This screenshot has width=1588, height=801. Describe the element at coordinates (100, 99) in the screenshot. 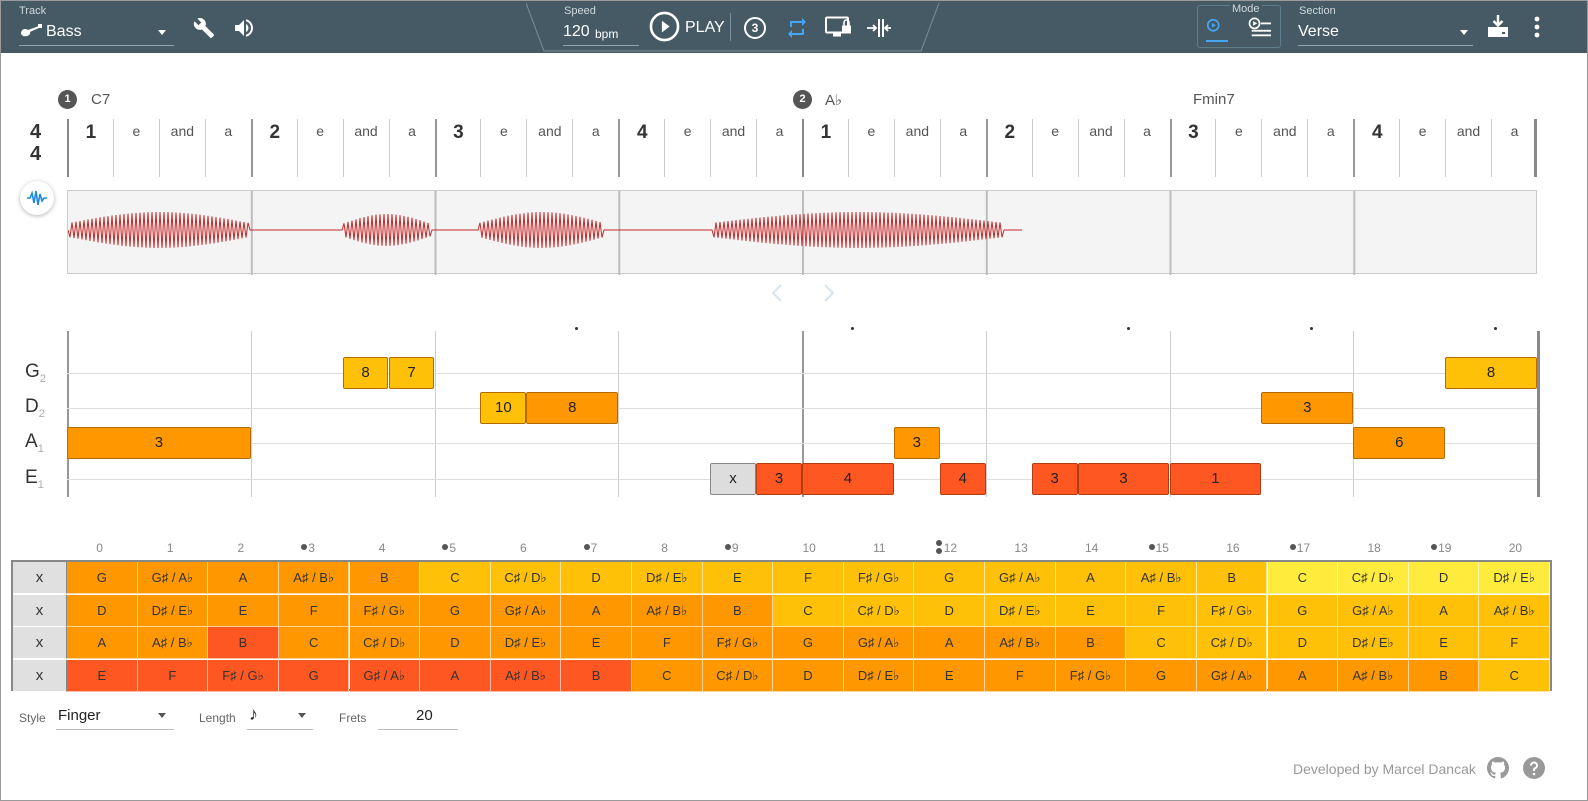

I see `chord-name: C7` at that location.